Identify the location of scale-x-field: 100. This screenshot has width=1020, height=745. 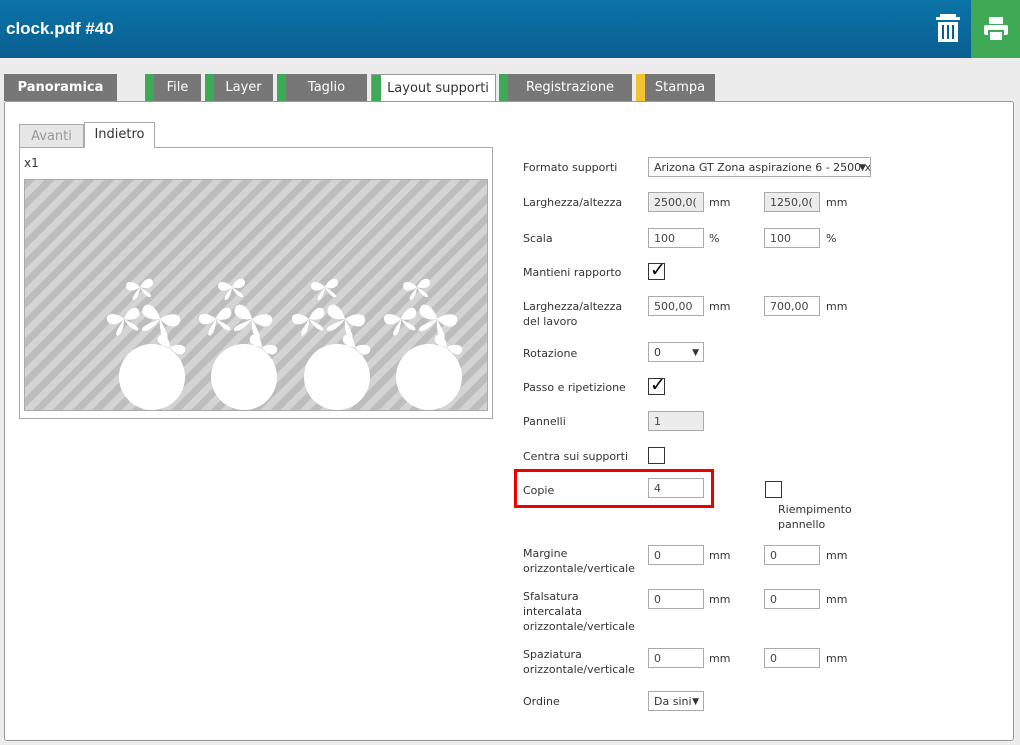
(676, 238).